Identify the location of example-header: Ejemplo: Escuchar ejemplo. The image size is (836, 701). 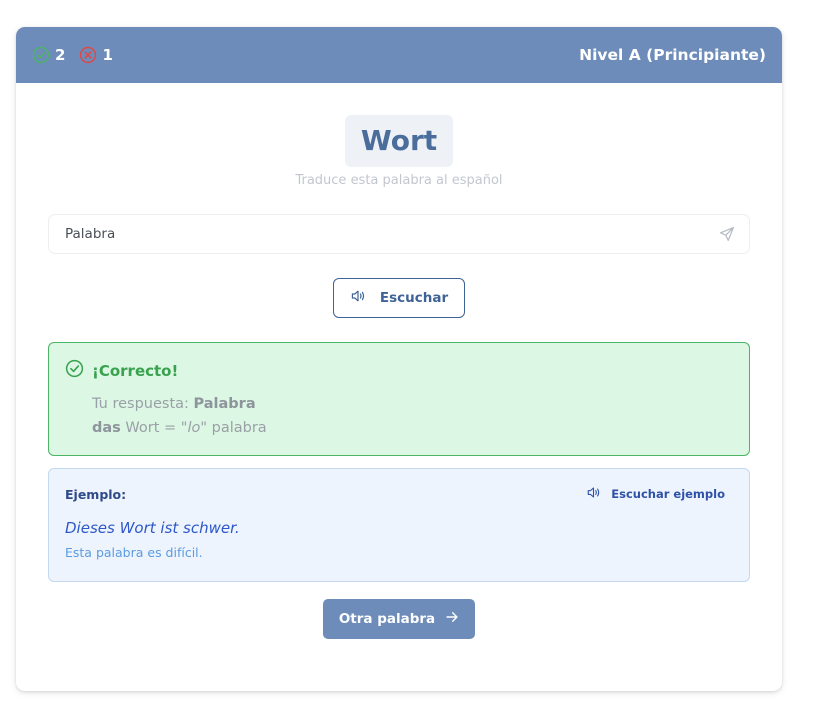
(399, 494).